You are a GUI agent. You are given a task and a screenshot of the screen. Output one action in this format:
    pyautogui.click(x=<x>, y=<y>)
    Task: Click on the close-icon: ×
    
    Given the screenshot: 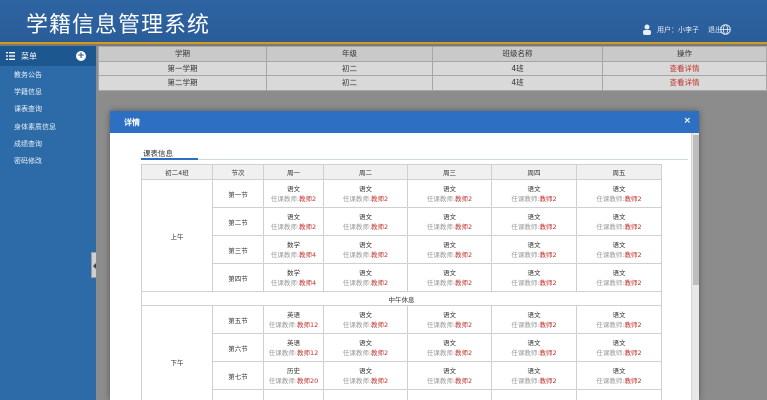 What is the action you would take?
    pyautogui.click(x=687, y=121)
    